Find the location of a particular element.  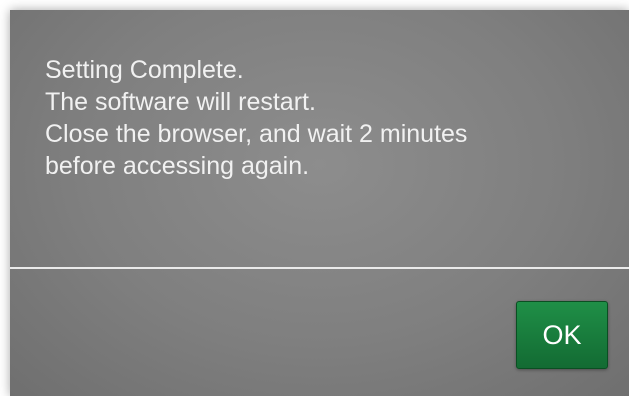

message-line-software-restart: The software will restart. is located at coordinates (180, 102).